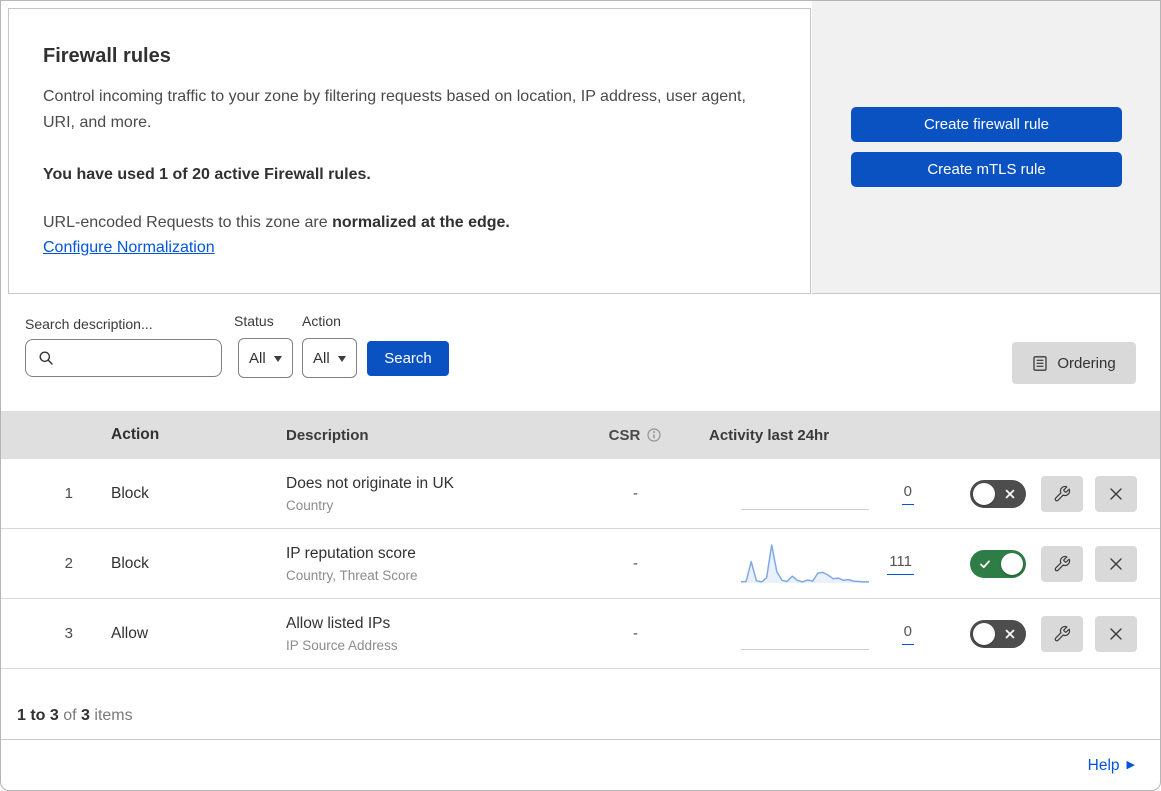 The image size is (1161, 791). I want to click on search-button: Search, so click(408, 358).